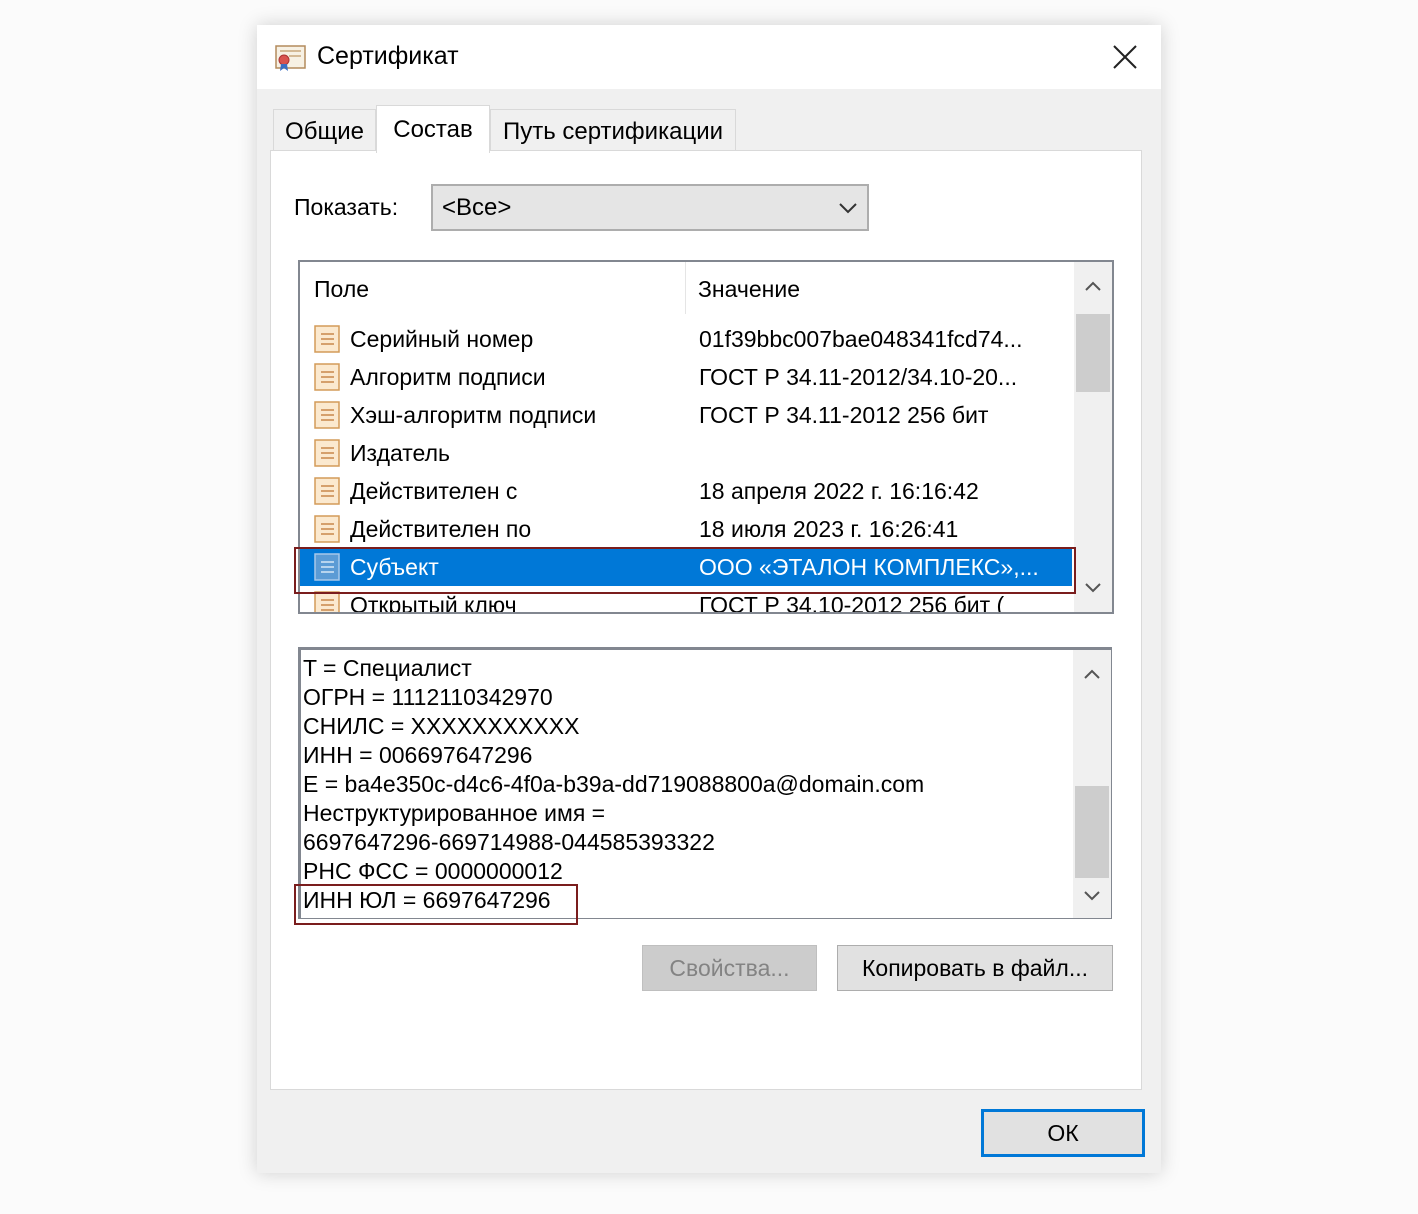  I want to click on ok-button: ОК, so click(1063, 1133).